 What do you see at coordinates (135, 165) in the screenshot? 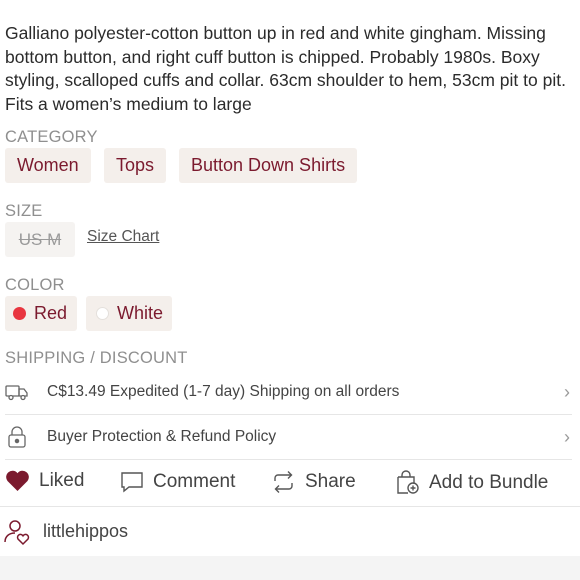
I see `category-chip-tops: Tops` at bounding box center [135, 165].